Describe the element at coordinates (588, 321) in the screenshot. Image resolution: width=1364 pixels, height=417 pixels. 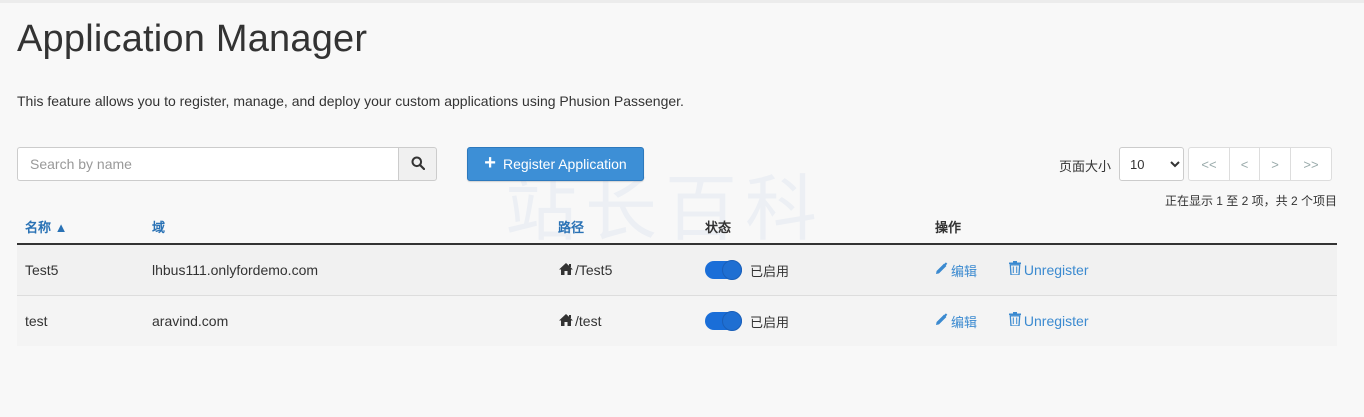
I see `app-path: /test` at that location.